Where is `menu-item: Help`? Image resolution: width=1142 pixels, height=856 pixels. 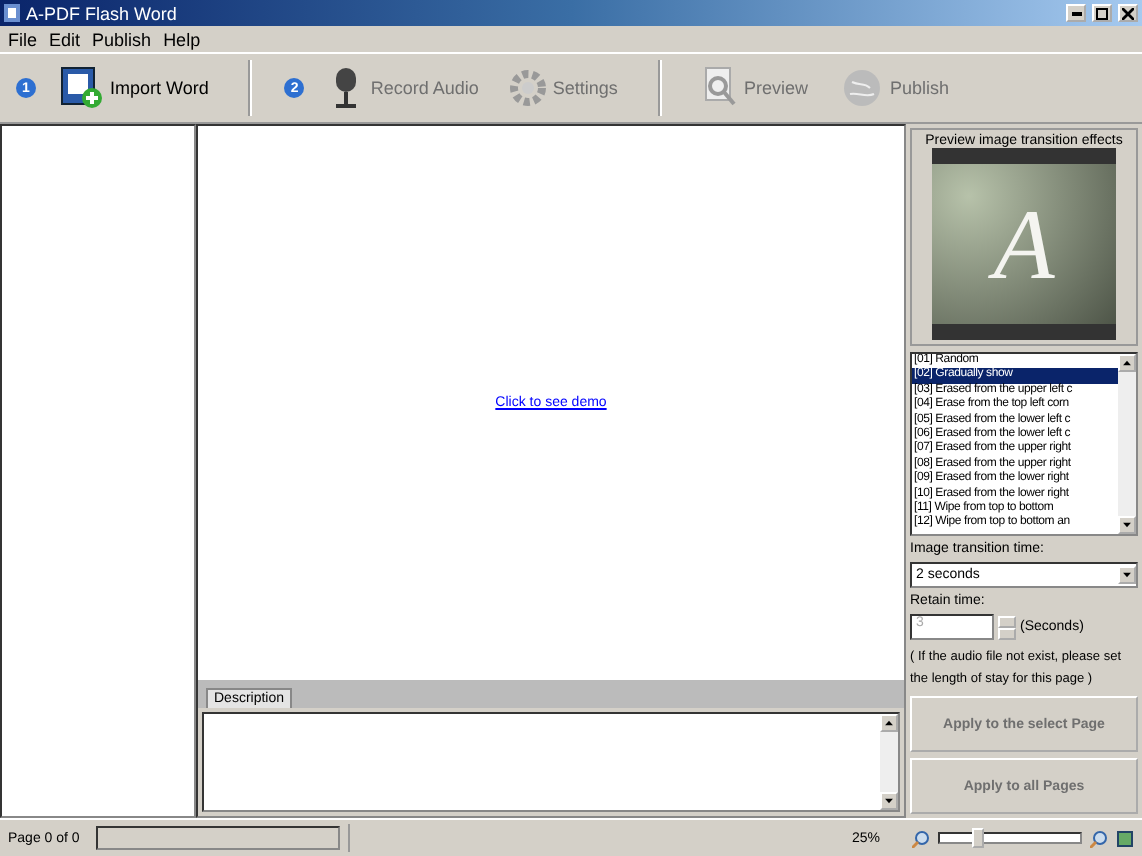 menu-item: Help is located at coordinates (182, 39).